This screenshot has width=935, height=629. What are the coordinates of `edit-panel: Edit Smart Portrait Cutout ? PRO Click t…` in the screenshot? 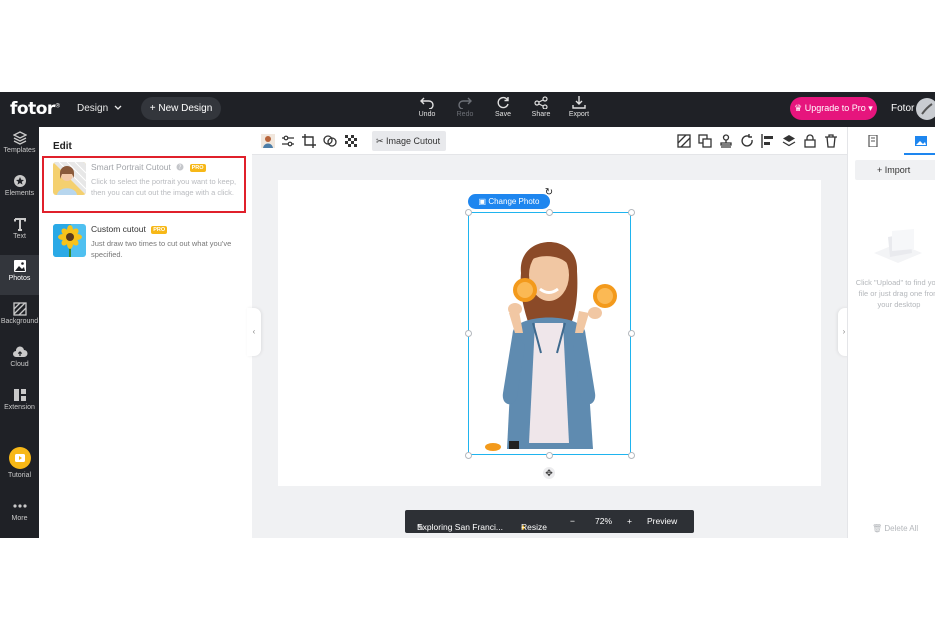 It's located at (145, 332).